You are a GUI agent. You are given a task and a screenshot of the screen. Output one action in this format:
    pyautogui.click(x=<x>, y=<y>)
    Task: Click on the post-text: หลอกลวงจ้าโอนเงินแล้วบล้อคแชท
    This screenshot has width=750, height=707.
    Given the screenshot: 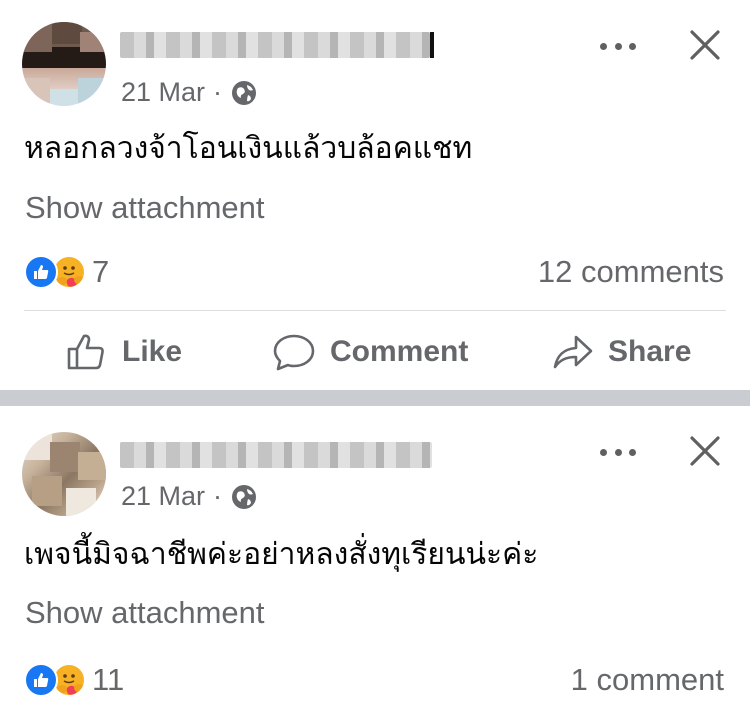 What is the action you would take?
    pyautogui.click(x=248, y=148)
    